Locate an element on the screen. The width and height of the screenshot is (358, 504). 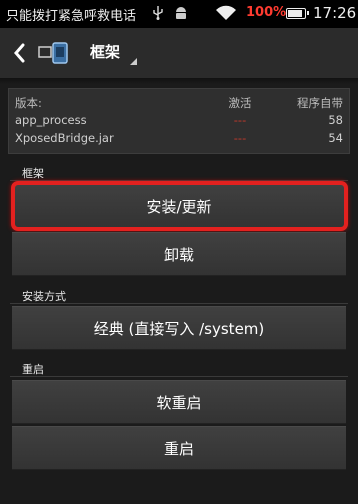
table-row: app_process --- 58 is located at coordinates (179, 122).